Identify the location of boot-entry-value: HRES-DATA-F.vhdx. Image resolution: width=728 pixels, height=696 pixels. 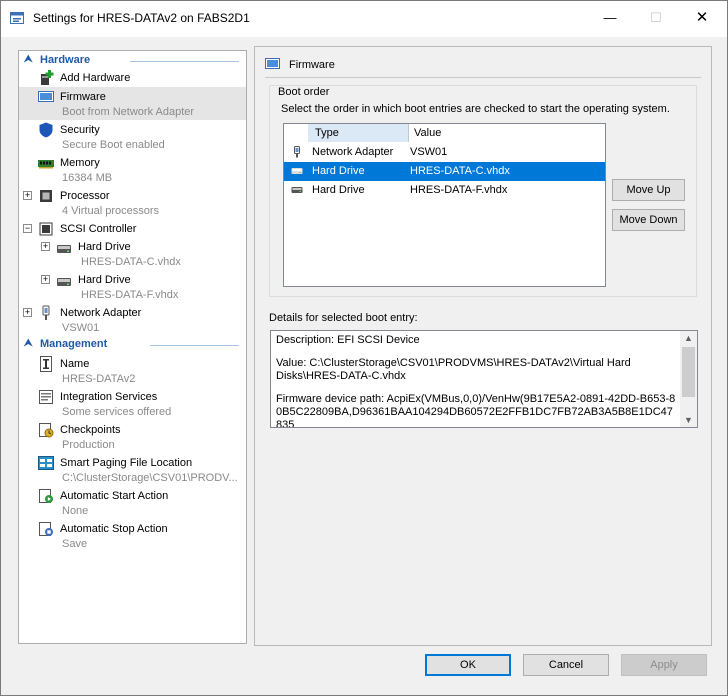
(459, 190).